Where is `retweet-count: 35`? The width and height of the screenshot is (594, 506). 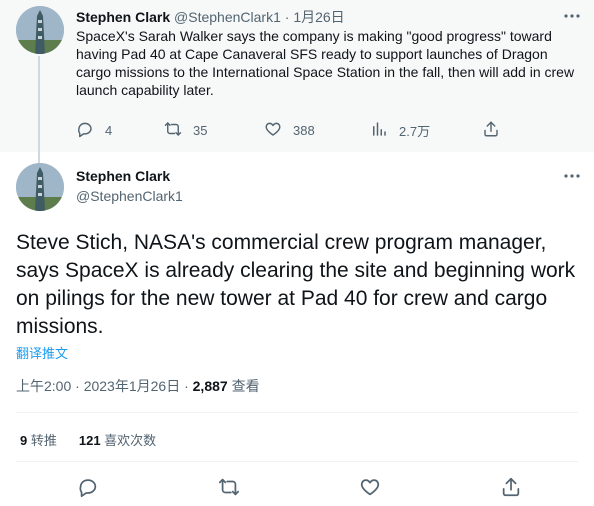
retweet-count: 35 is located at coordinates (200, 130).